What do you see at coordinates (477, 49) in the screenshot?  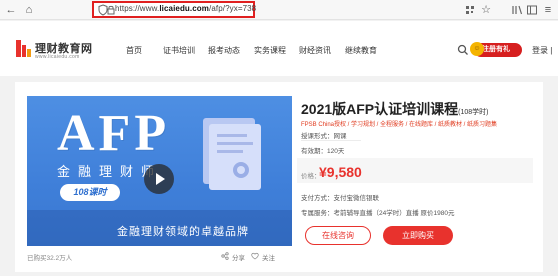 I see `smile-icon: ☺` at bounding box center [477, 49].